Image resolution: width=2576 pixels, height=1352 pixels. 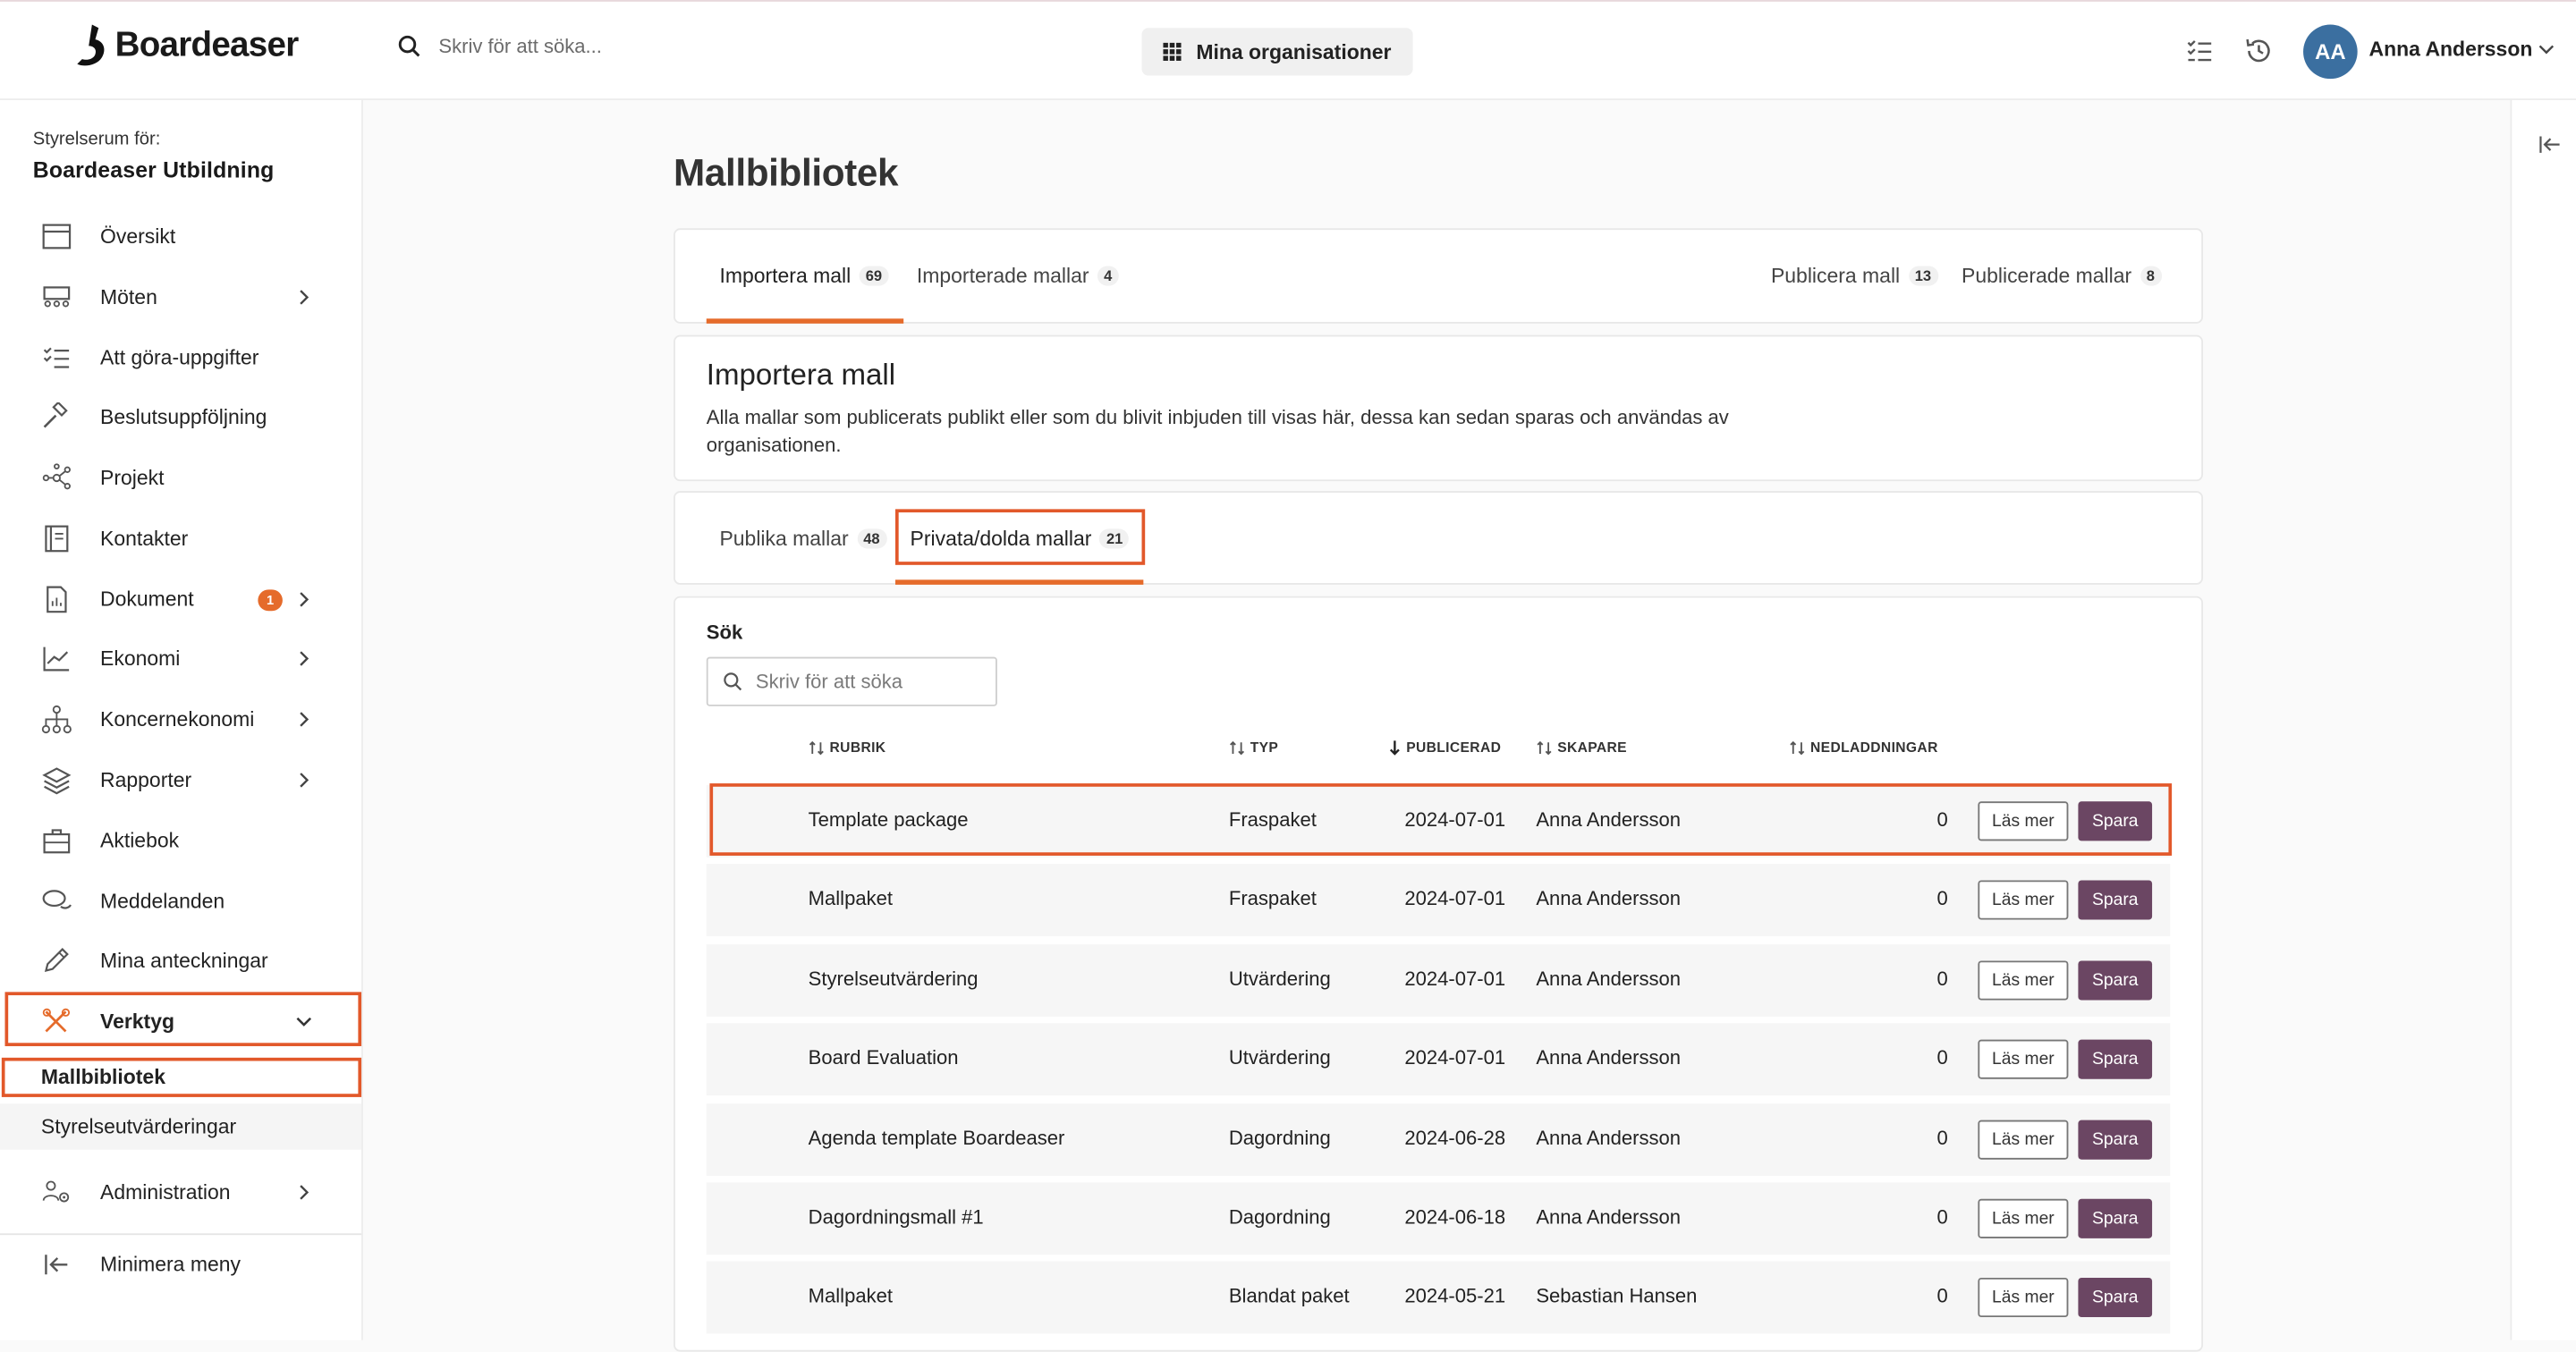 I want to click on sidebar-item-projekt: Projekt, so click(x=180, y=477).